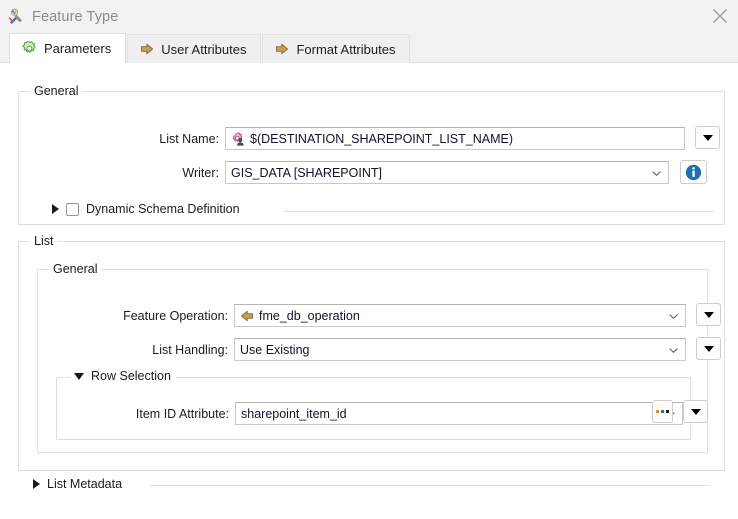 The width and height of the screenshot is (738, 519). I want to click on general-group-legend: General, so click(56, 91).